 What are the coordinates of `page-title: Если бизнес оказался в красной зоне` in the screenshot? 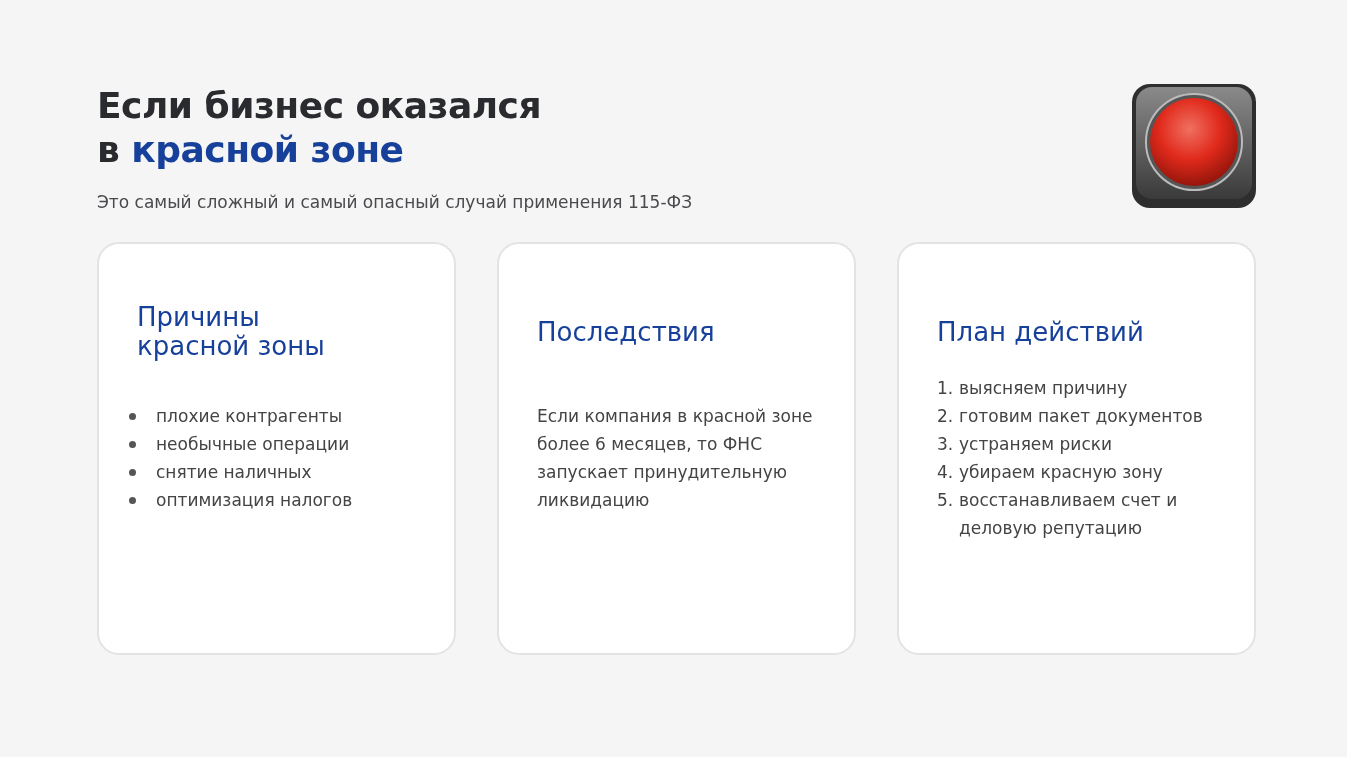 It's located at (319, 128).